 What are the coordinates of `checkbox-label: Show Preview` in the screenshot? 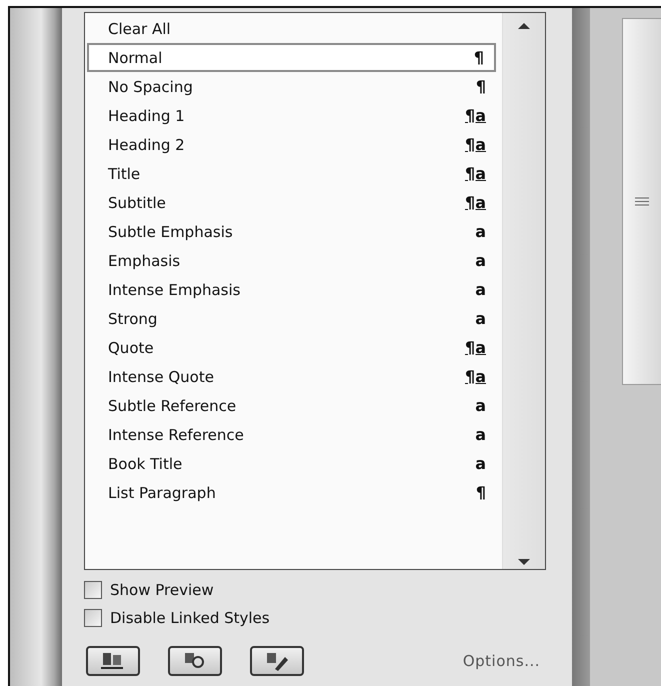 It's located at (162, 590).